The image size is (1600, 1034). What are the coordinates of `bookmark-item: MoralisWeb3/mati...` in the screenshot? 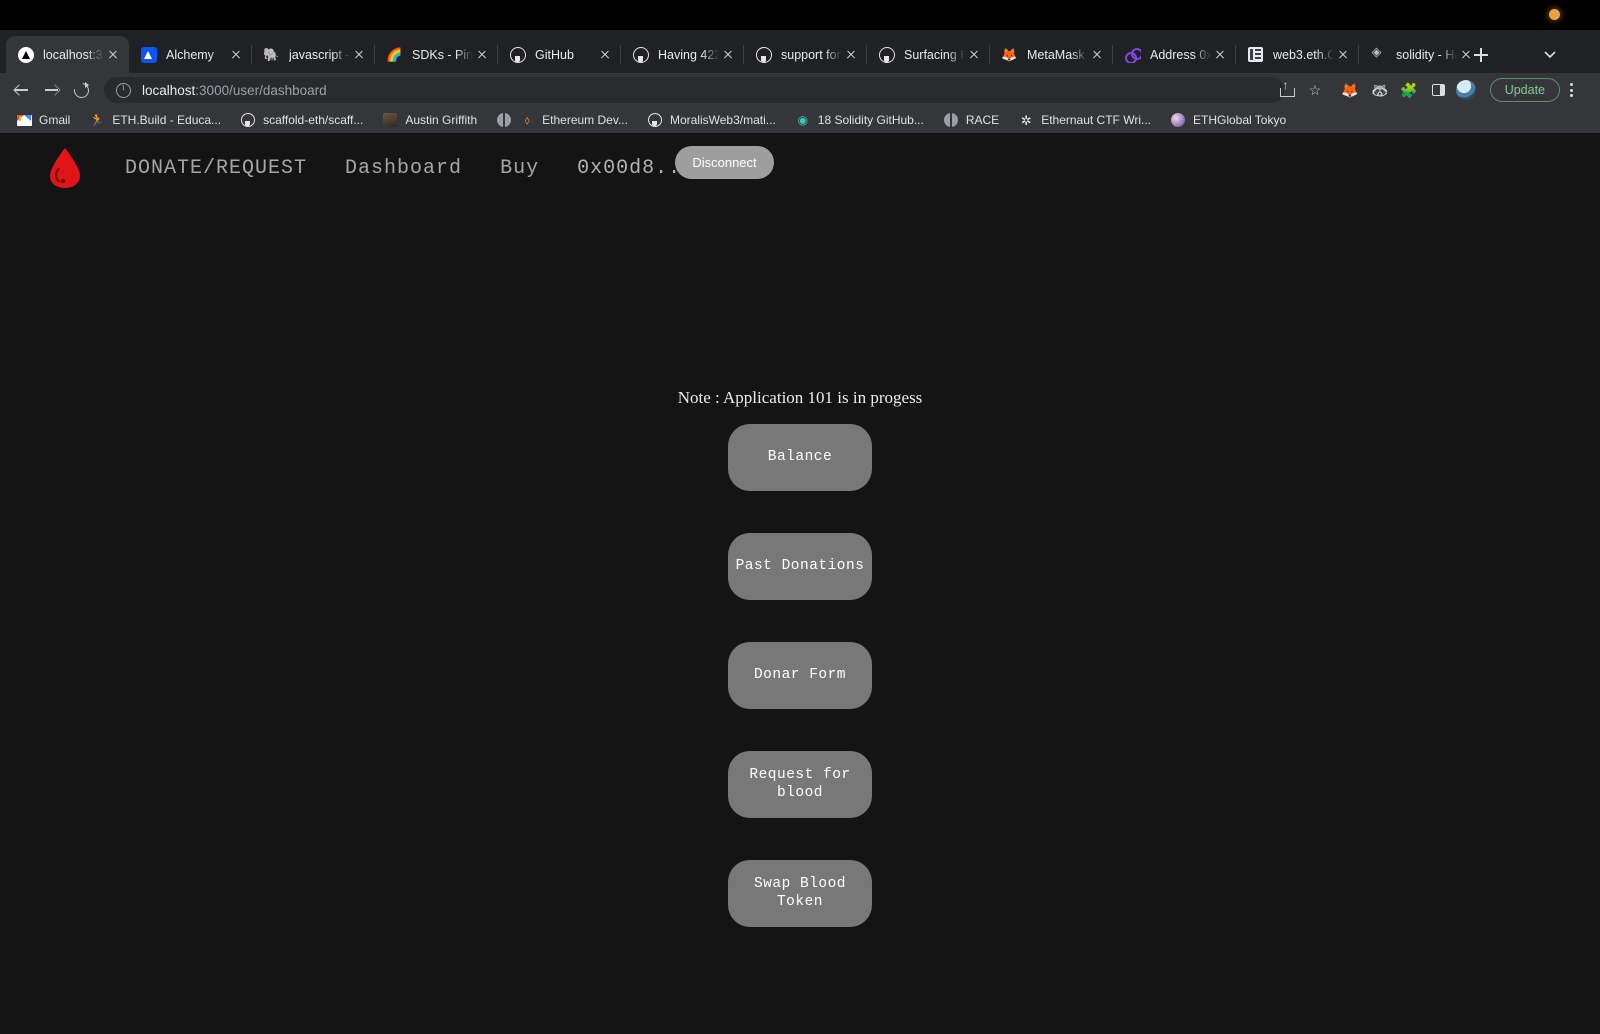 It's located at (711, 120).